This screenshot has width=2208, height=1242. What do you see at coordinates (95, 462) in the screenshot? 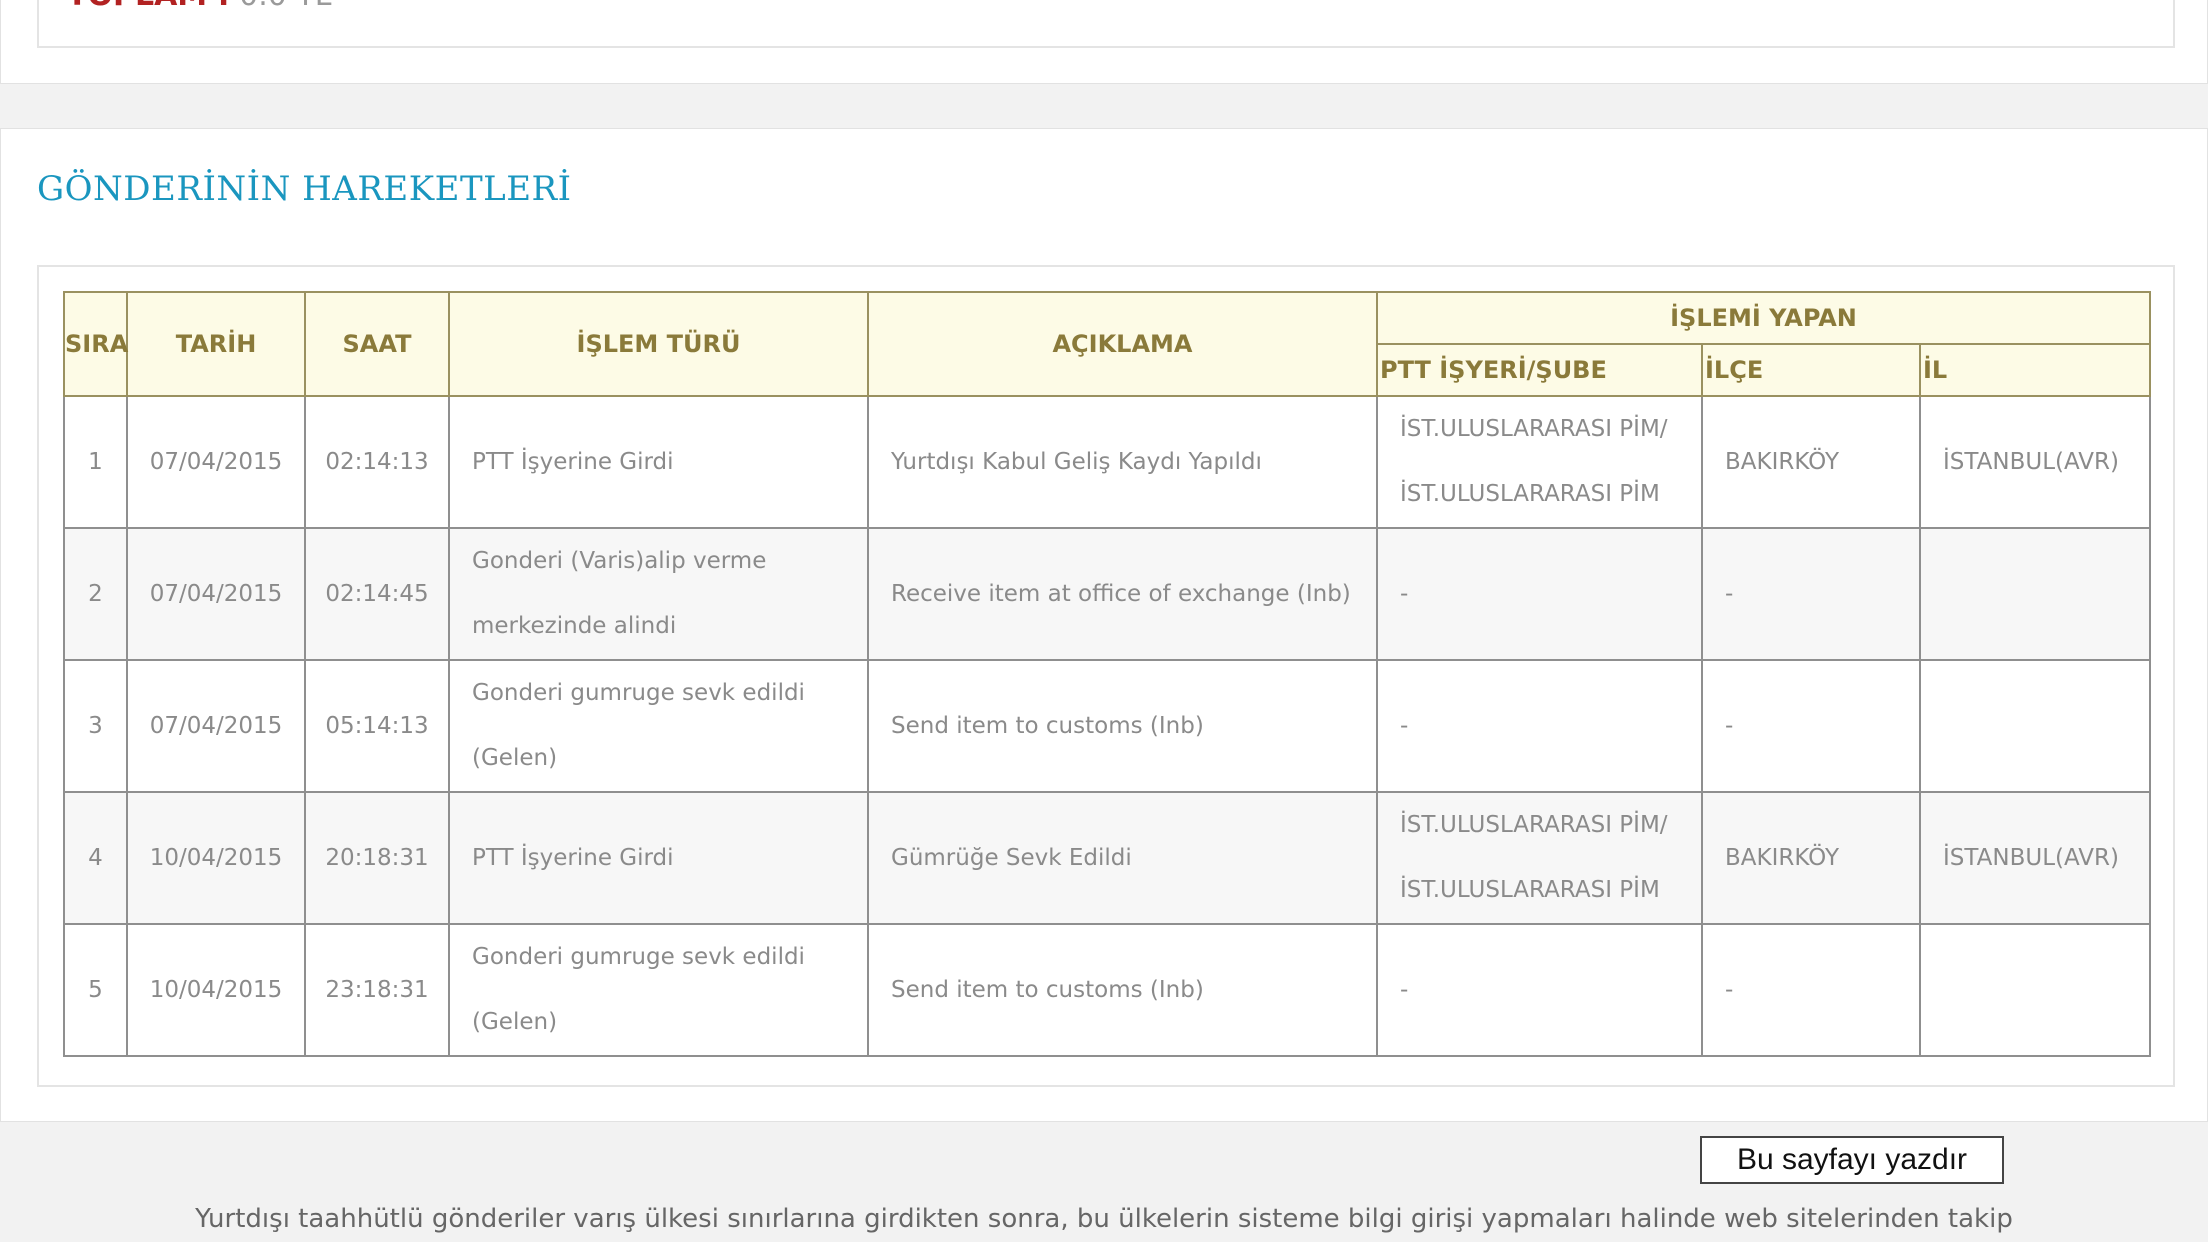
I see `cell-sira: 1` at bounding box center [95, 462].